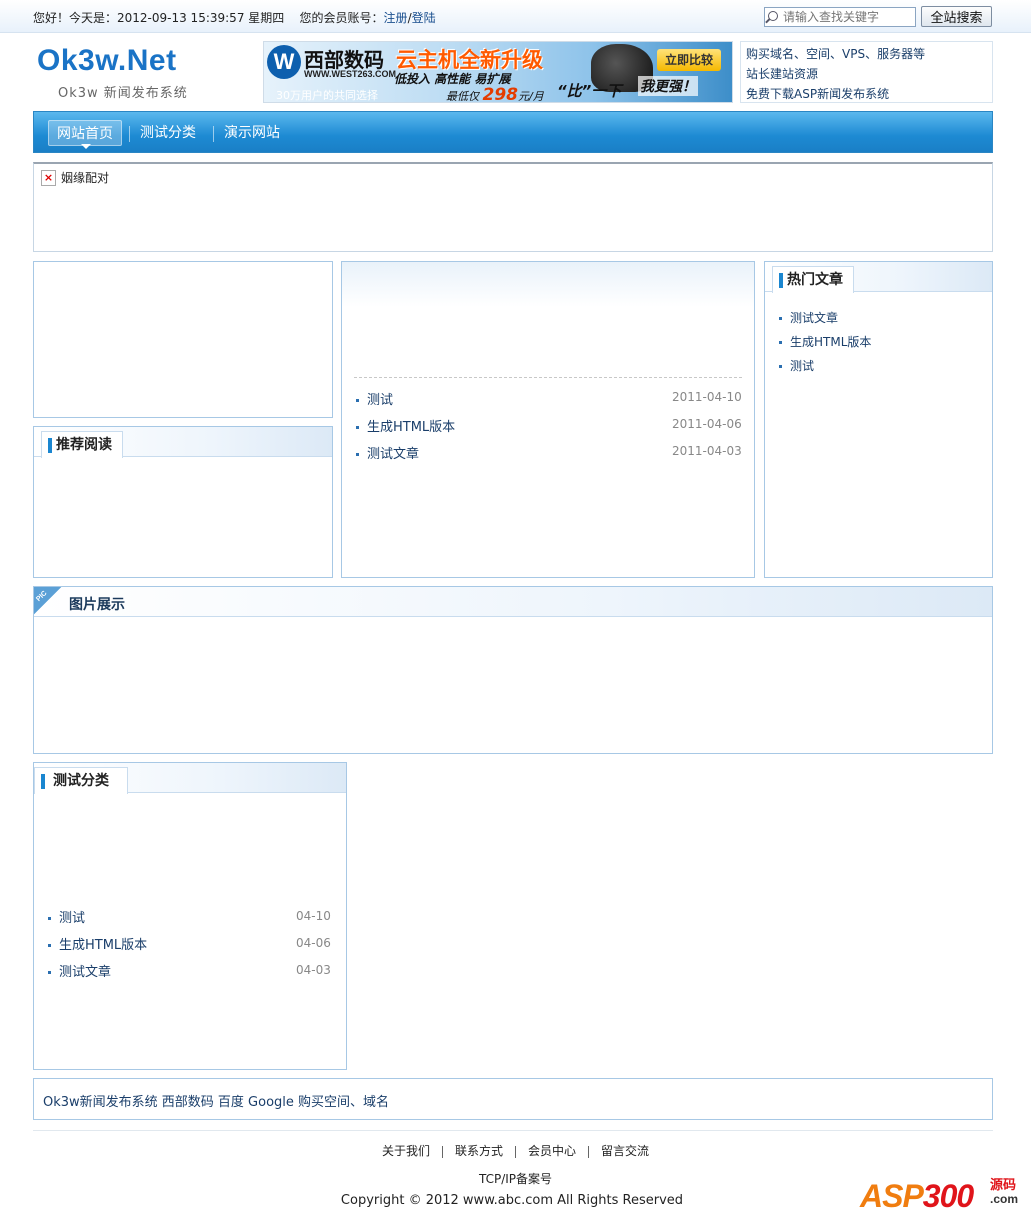 Image resolution: width=1031 pixels, height=1224 pixels. What do you see at coordinates (107, 61) in the screenshot?
I see `site-logo: Ok3w.Net` at bounding box center [107, 61].